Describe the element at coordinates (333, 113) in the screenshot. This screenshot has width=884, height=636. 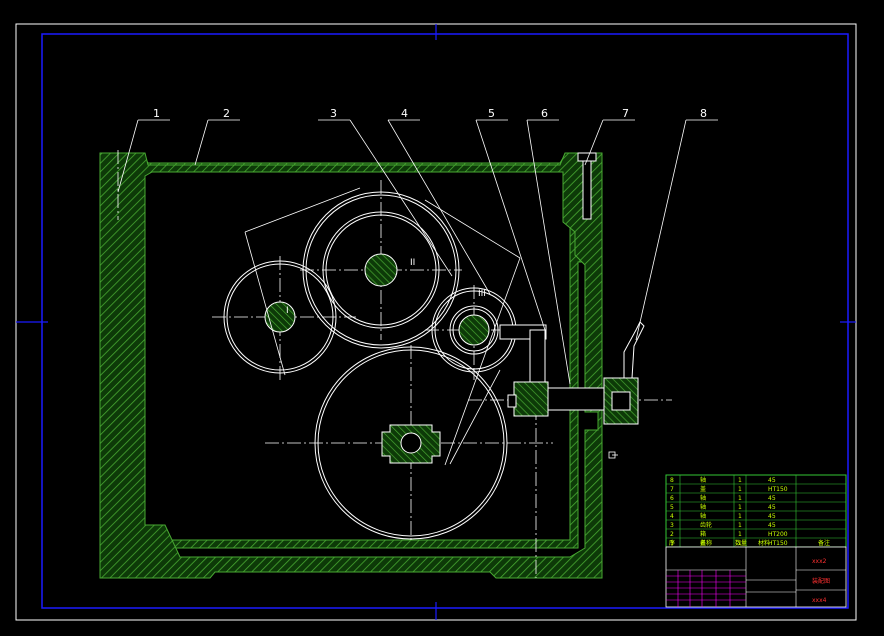
I see `callout-3: 3` at that location.